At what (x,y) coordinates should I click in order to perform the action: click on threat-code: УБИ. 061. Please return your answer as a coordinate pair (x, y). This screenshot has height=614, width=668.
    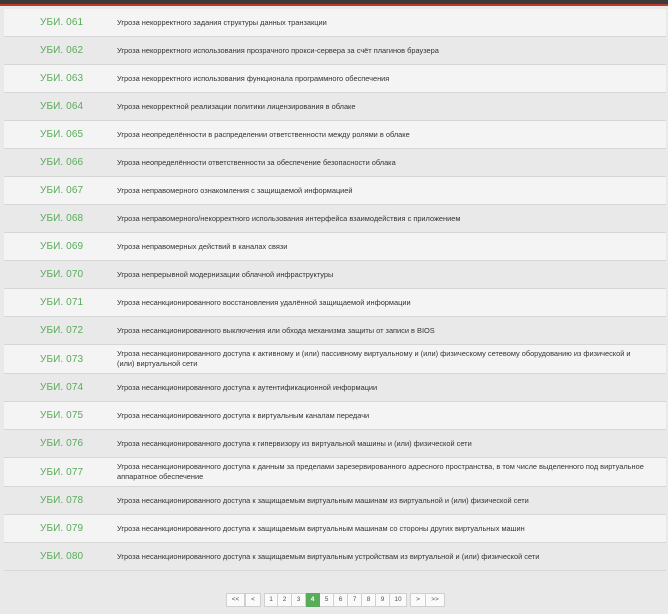
    Looking at the image, I should click on (60, 22).